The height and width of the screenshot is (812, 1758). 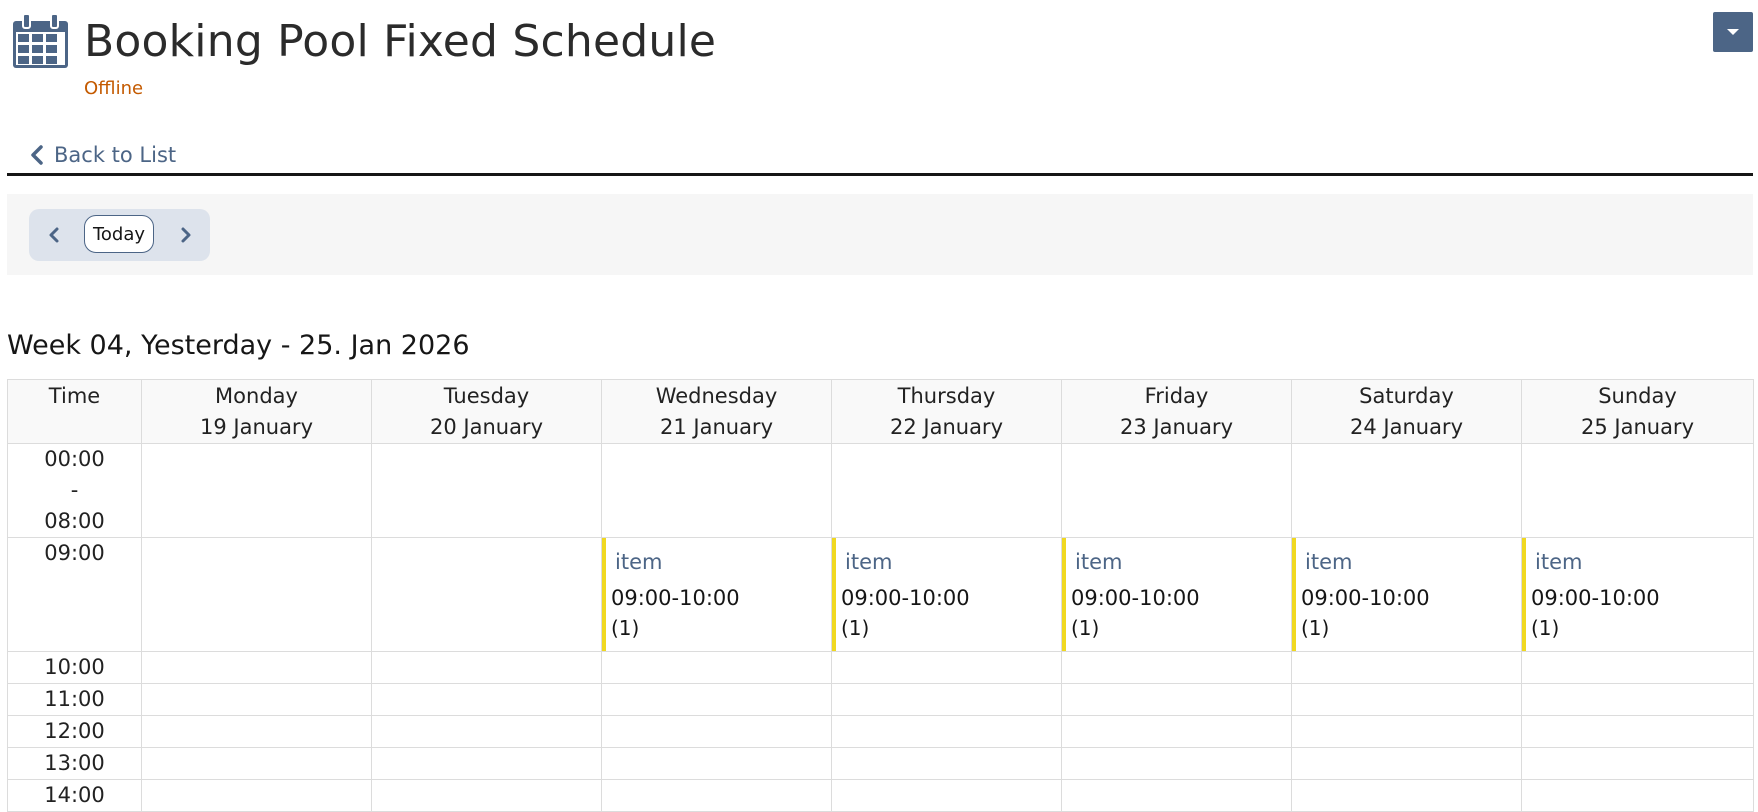 I want to click on divider, so click(x=880, y=174).